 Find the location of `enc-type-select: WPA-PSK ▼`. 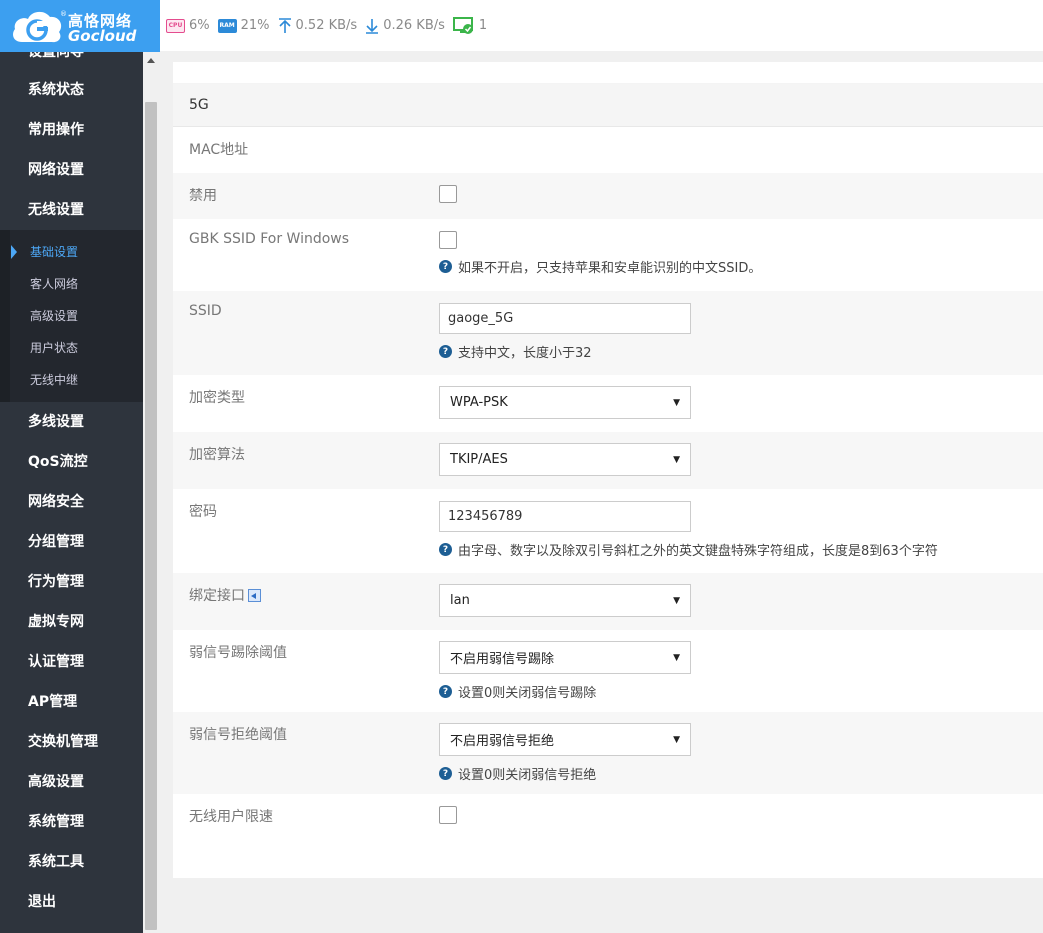

enc-type-select: WPA-PSK ▼ is located at coordinates (565, 402).